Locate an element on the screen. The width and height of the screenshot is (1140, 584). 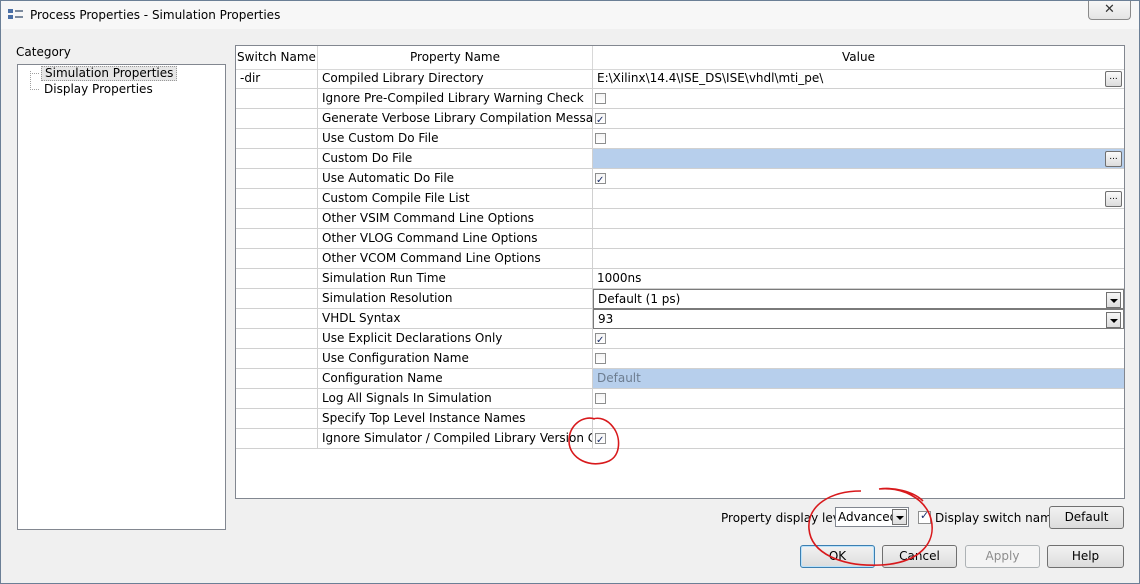
table-row: Use Explicit Declarations Only is located at coordinates (680, 339).